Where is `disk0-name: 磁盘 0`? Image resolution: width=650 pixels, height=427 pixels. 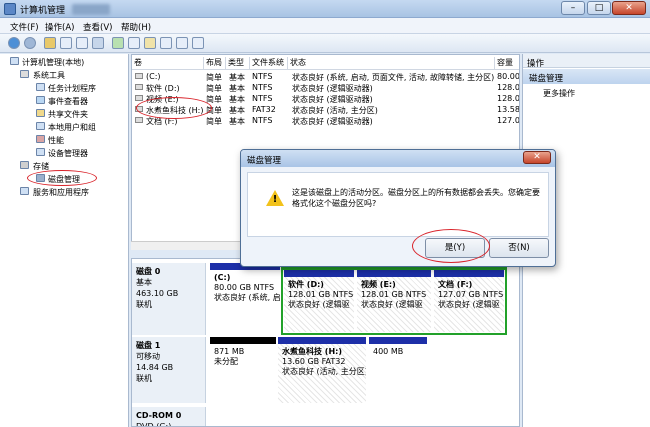
disk0-name: 磁盘 0 is located at coordinates (148, 271).